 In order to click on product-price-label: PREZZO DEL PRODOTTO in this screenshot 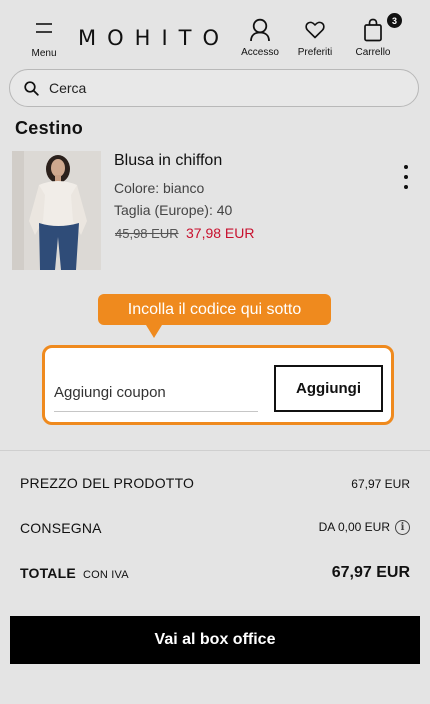, I will do `click(107, 483)`.